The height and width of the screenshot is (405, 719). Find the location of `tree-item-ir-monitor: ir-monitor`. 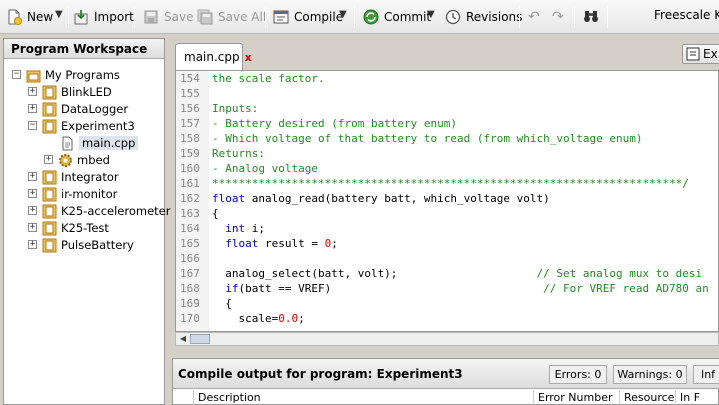

tree-item-ir-monitor: ir-monitor is located at coordinates (79, 194).